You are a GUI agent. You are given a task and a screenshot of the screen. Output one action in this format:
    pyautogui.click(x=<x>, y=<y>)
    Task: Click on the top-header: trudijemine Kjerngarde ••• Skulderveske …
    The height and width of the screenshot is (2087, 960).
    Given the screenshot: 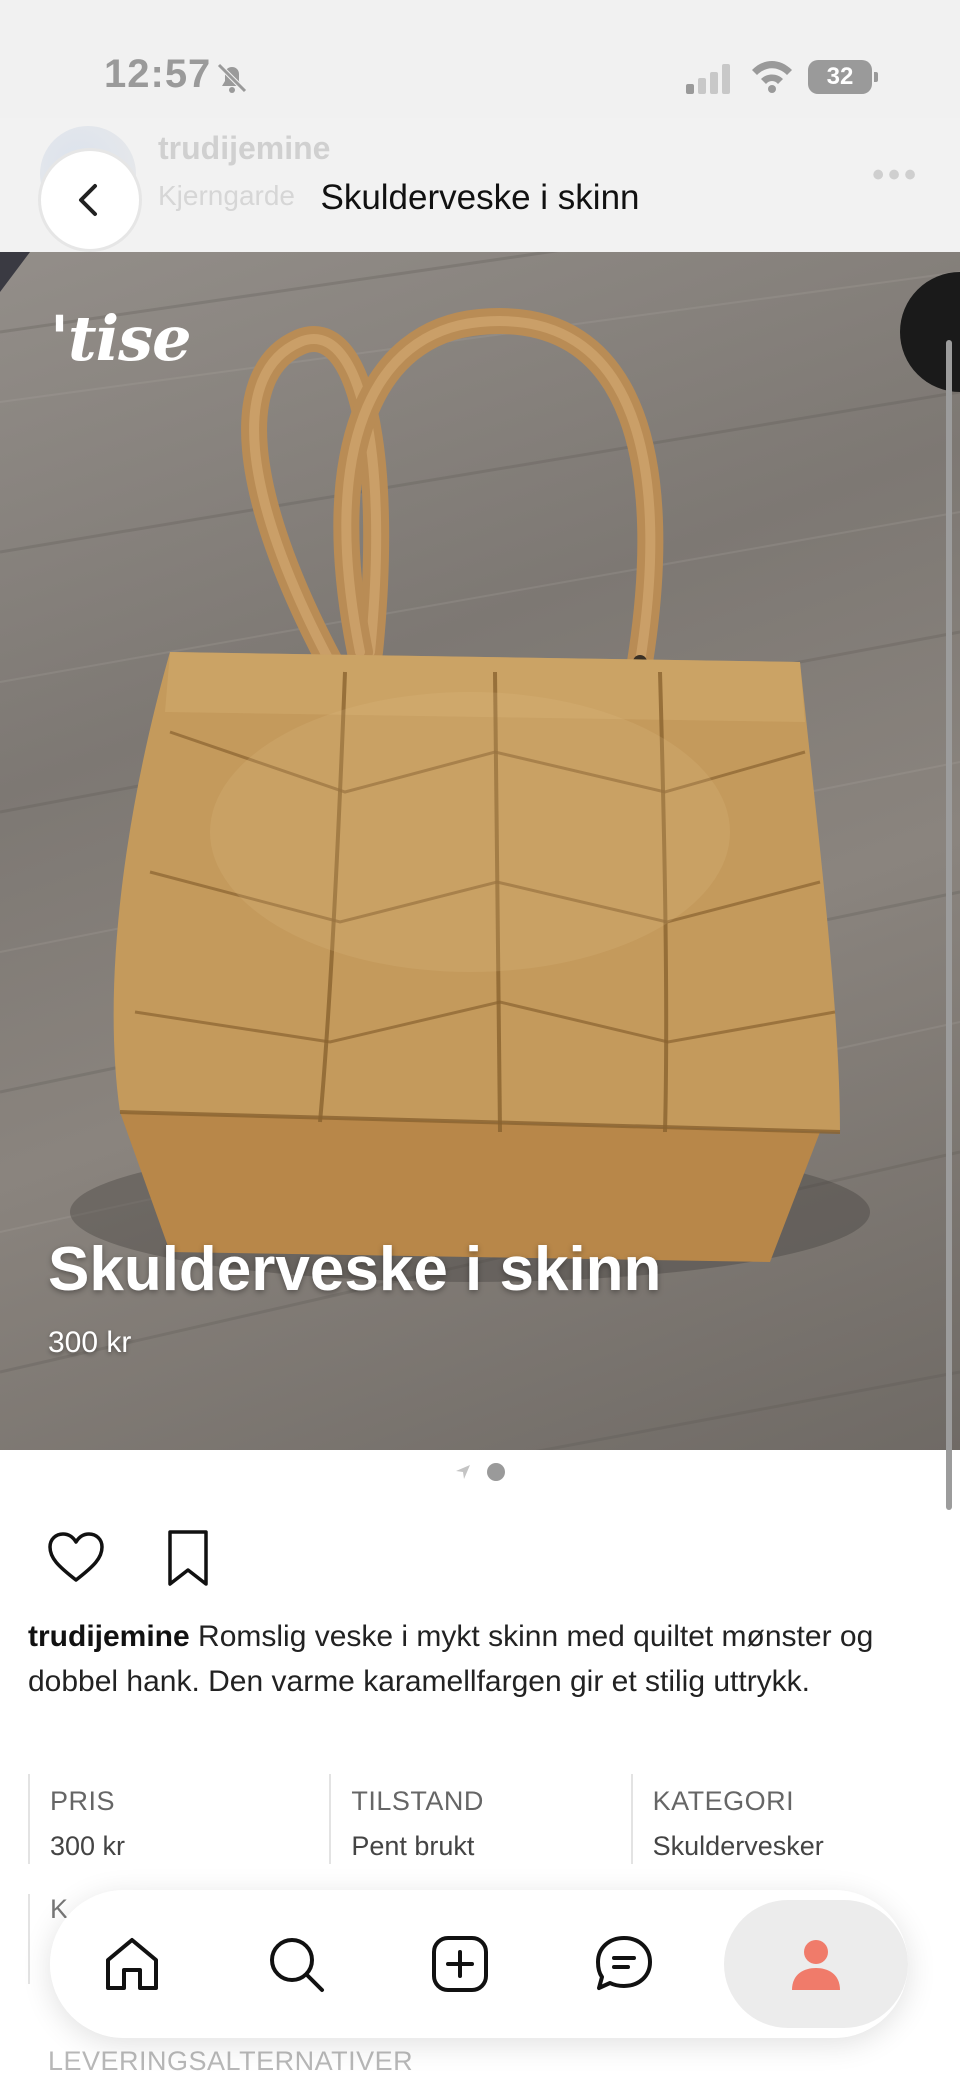 What is the action you would take?
    pyautogui.click(x=480, y=185)
    